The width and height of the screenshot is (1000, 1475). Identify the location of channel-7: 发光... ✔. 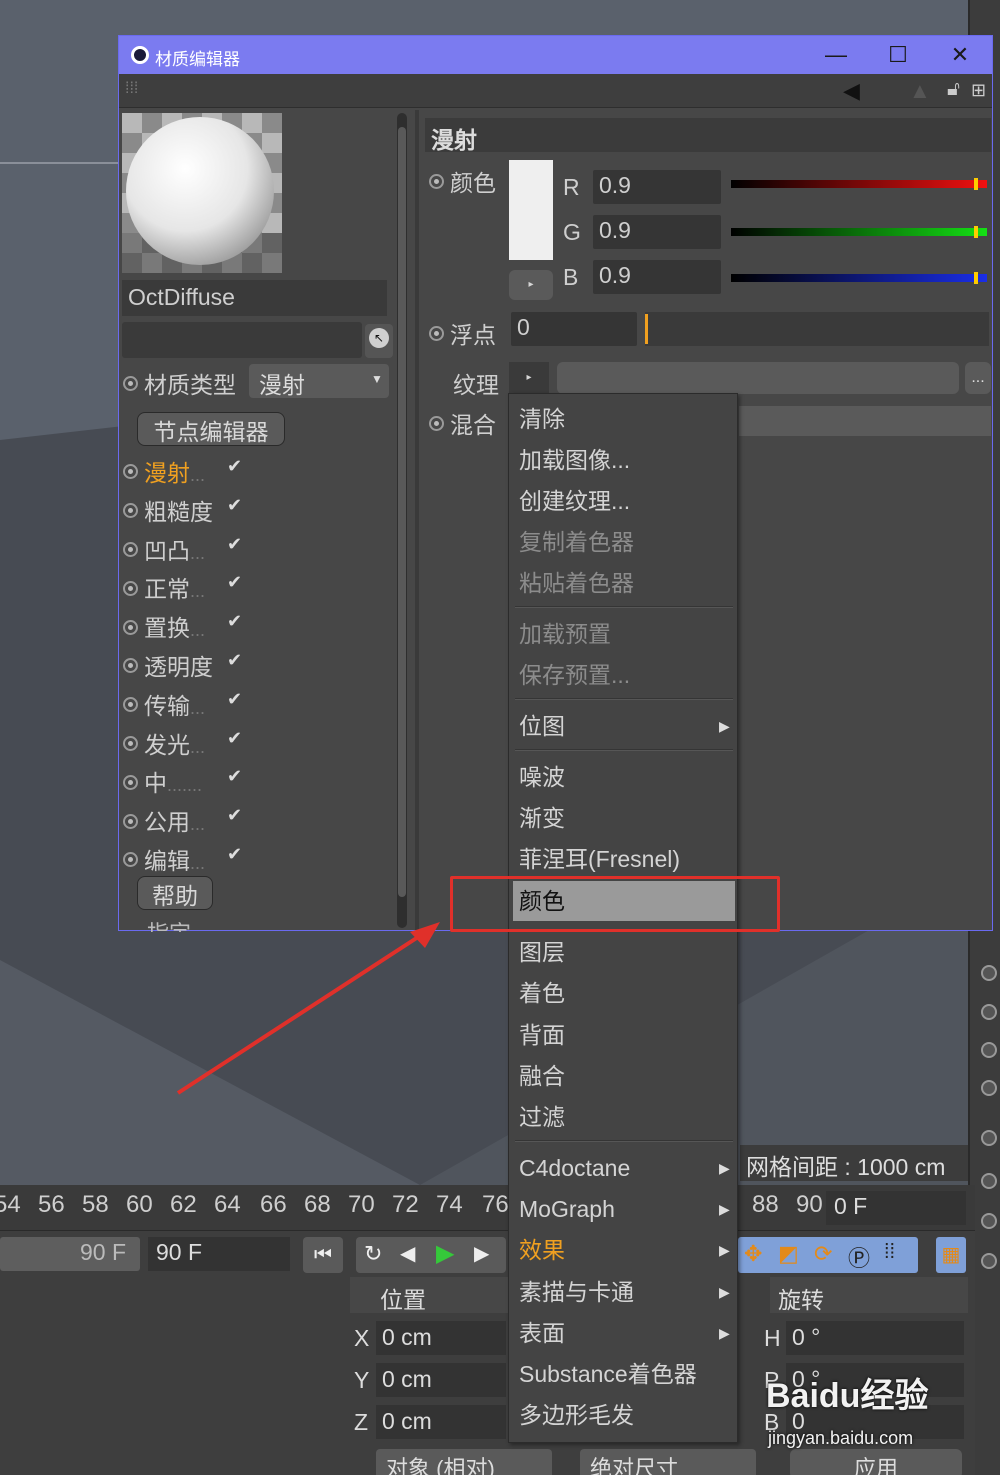
(182, 742).